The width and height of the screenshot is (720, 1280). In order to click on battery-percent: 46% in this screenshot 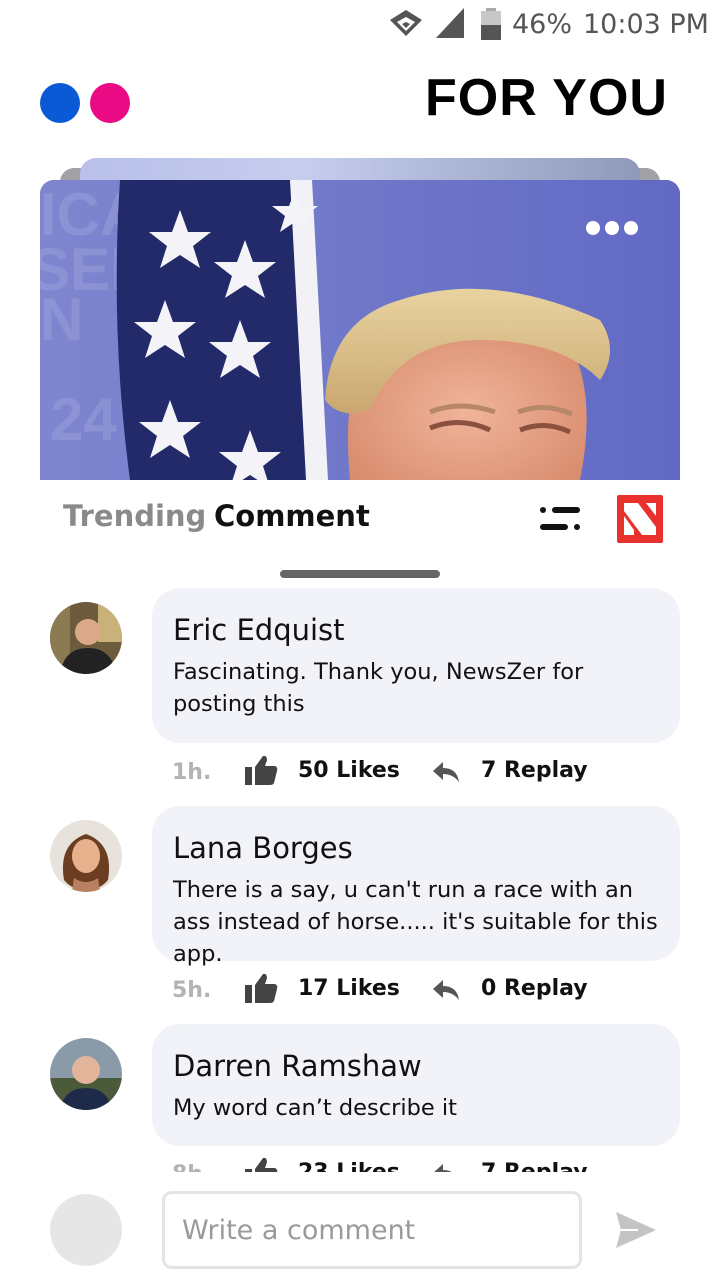, I will do `click(542, 24)`.